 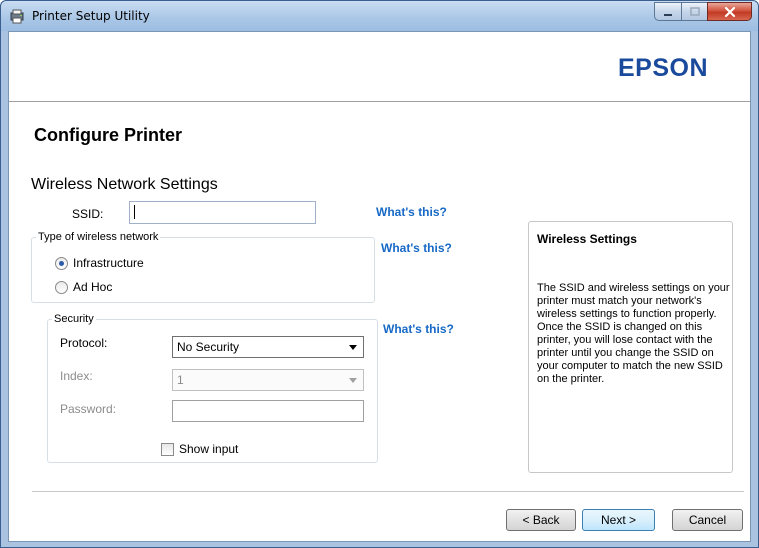 I want to click on security-legend: Security, so click(x=74, y=319).